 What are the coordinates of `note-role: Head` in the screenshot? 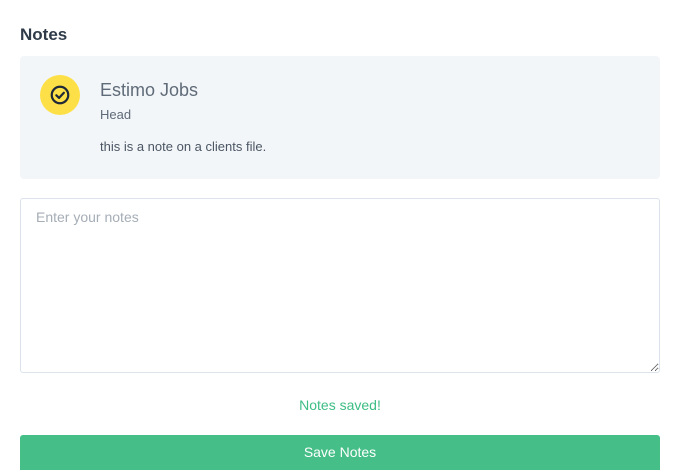 It's located at (116, 114).